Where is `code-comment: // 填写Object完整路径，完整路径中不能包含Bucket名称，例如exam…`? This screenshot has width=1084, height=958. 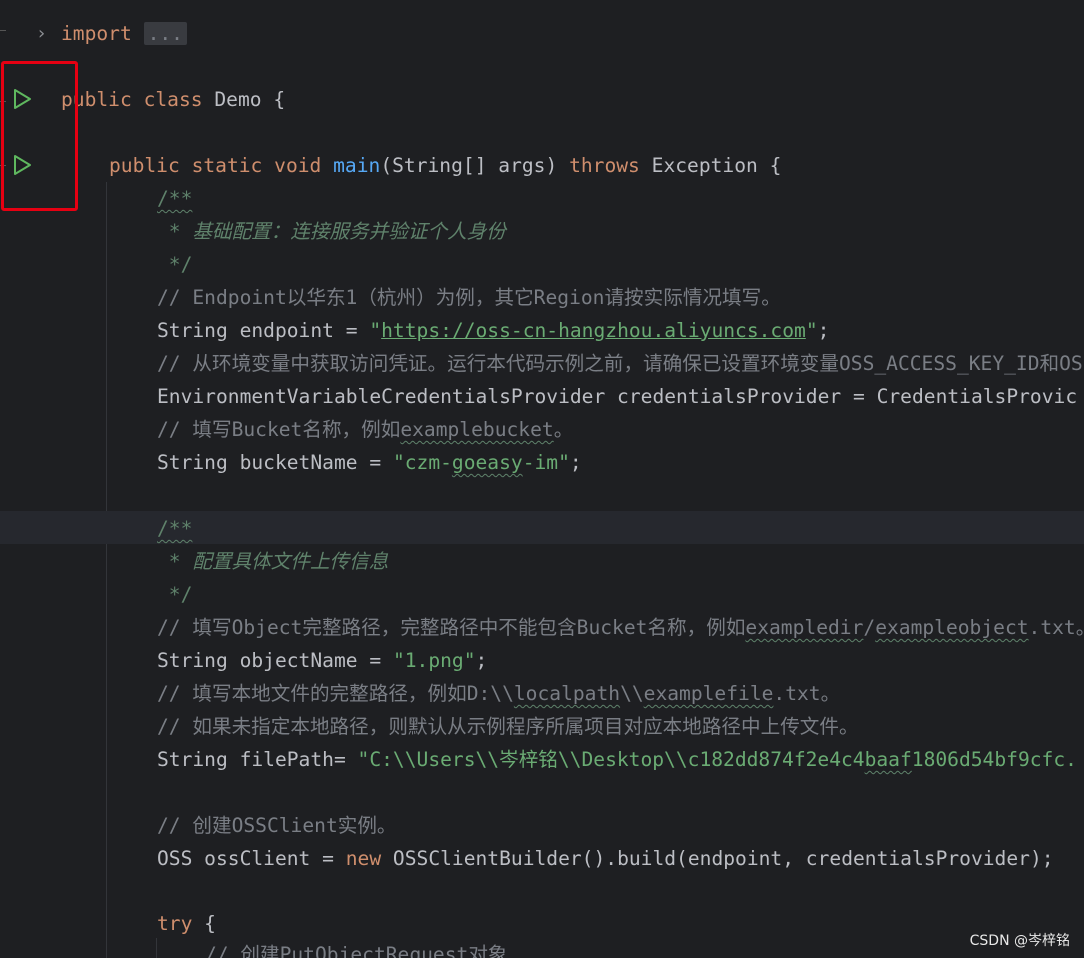
code-comment: // 填写Object完整路径，完整路径中不能包含Bucket名称，例如exam… is located at coordinates (620, 627).